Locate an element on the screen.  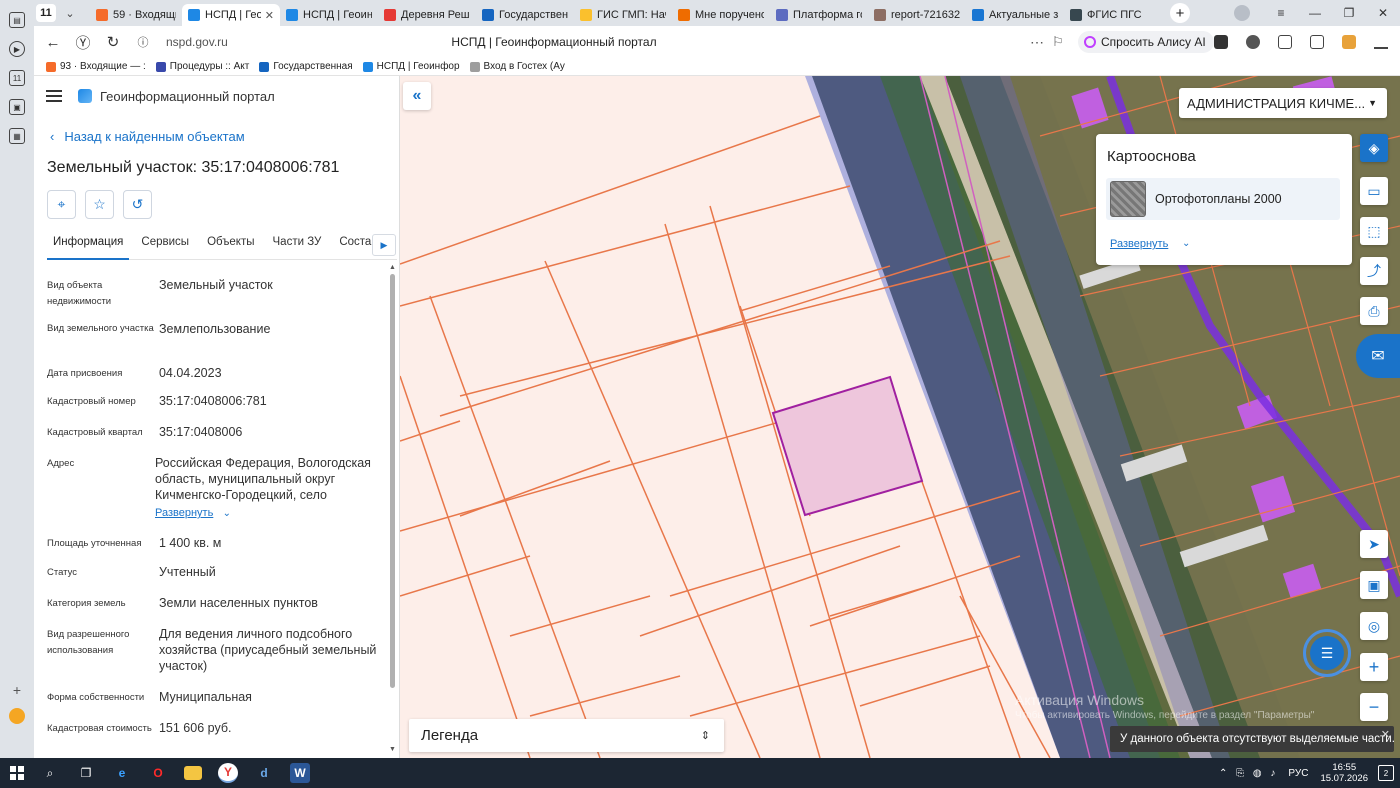
favorite-button: ☆ is located at coordinates (99, 204).